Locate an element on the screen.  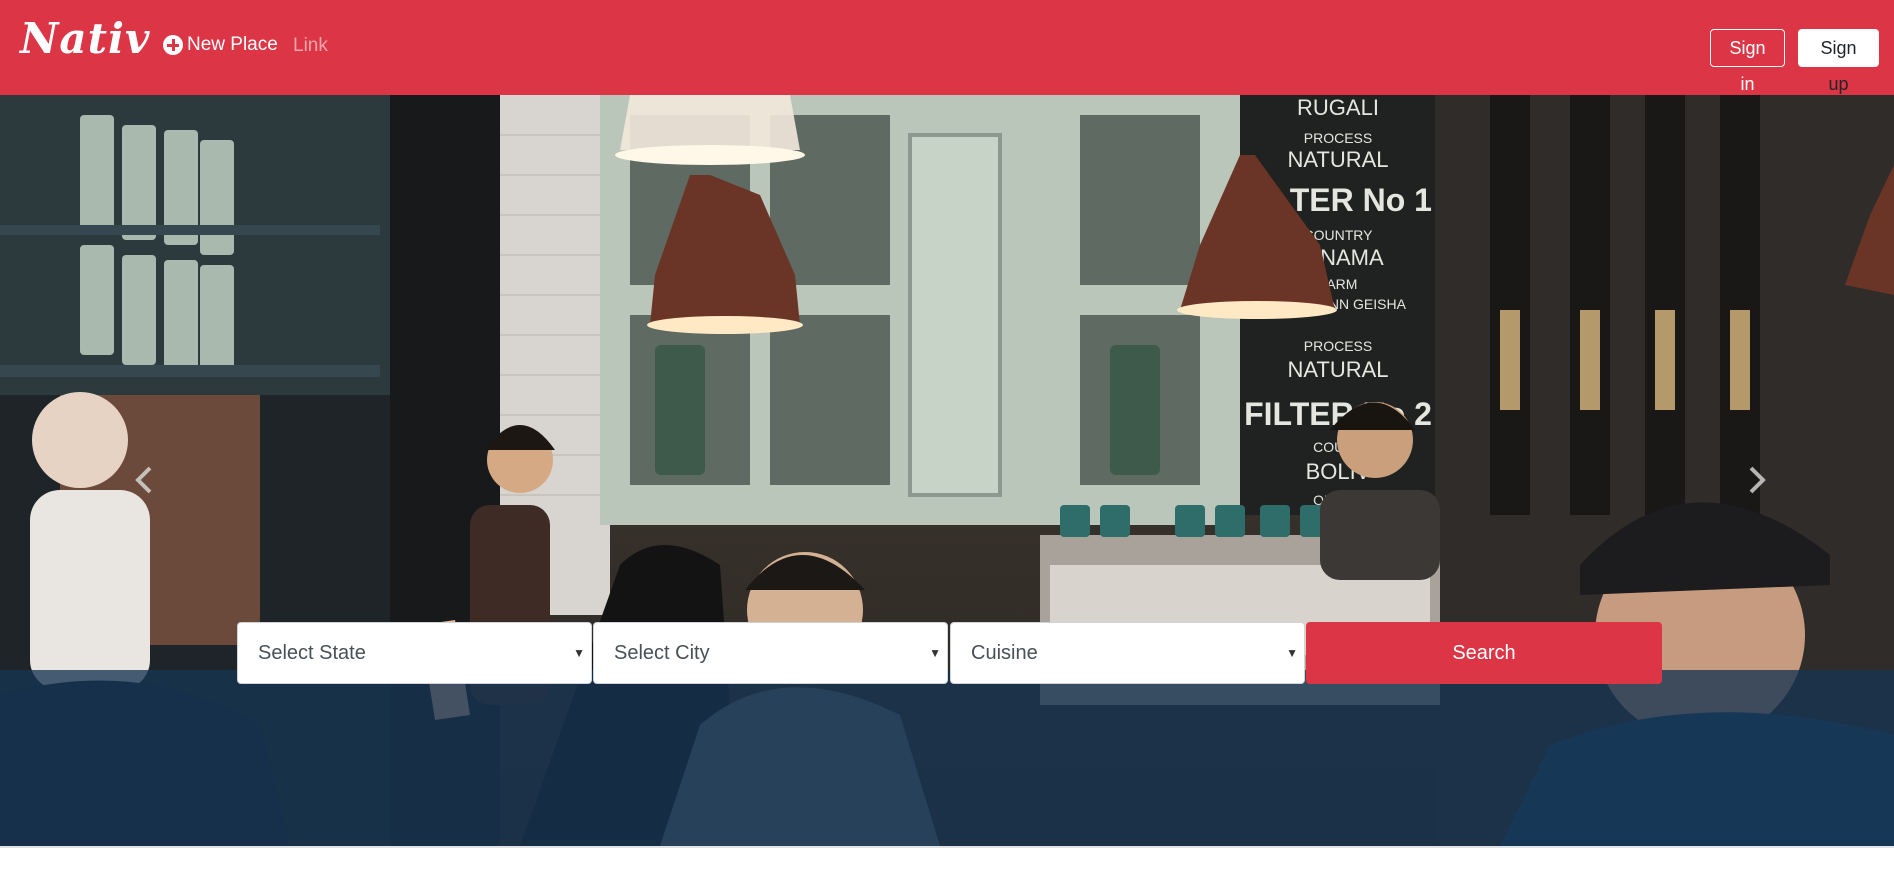
search-button: Search is located at coordinates (1484, 653).